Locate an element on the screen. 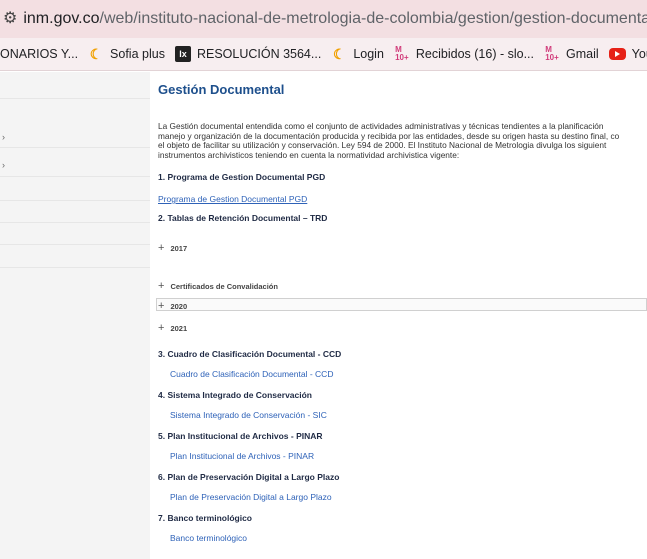  link-pgd: Programa de Gestion Documental PGD is located at coordinates (232, 199).